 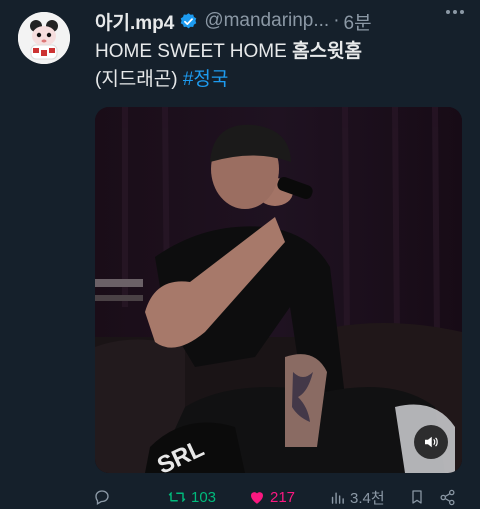 I want to click on like-button: 217, so click(x=271, y=497).